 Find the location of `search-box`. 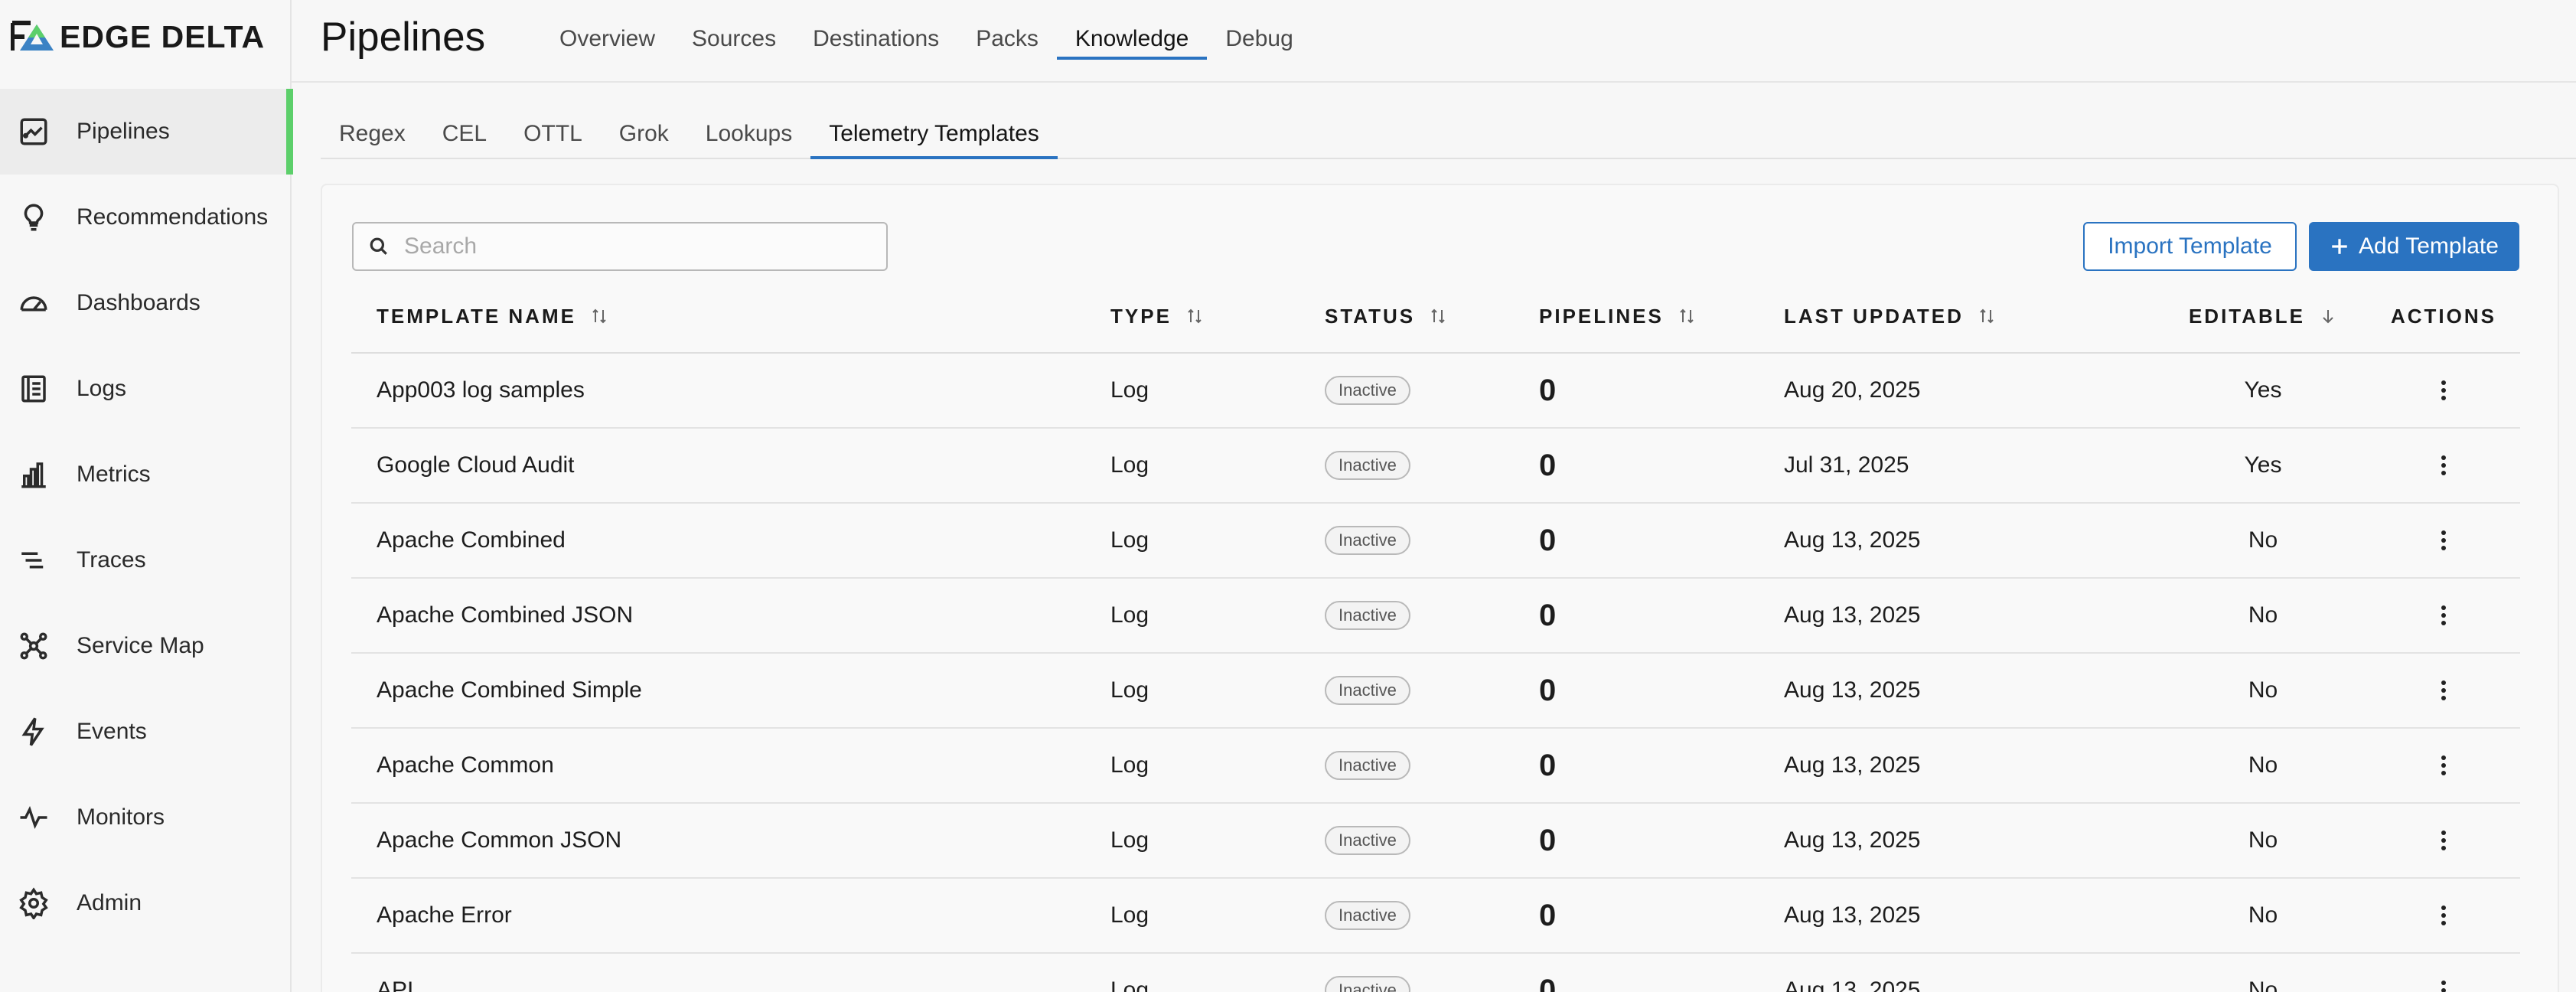

search-box is located at coordinates (620, 246).